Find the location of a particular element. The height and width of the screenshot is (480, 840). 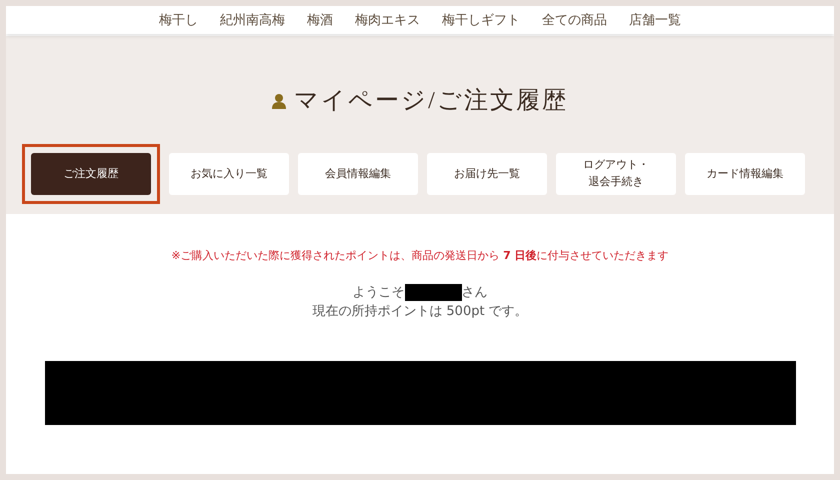

nav-link: 梅干し is located at coordinates (178, 20).